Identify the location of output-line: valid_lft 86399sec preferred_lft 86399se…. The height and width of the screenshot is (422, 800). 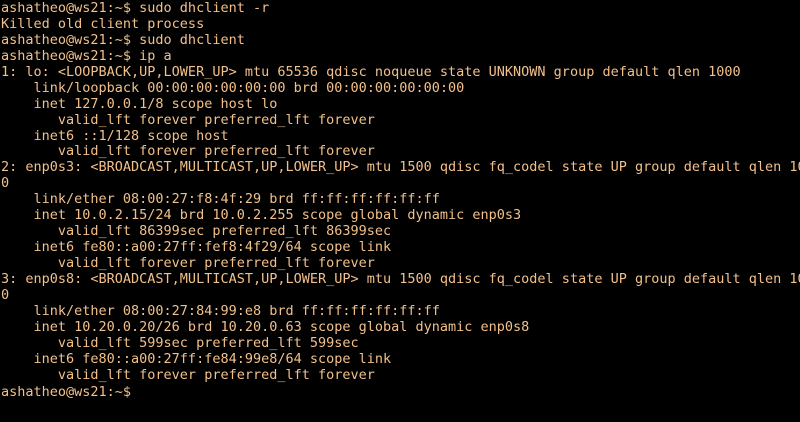
(196, 232).